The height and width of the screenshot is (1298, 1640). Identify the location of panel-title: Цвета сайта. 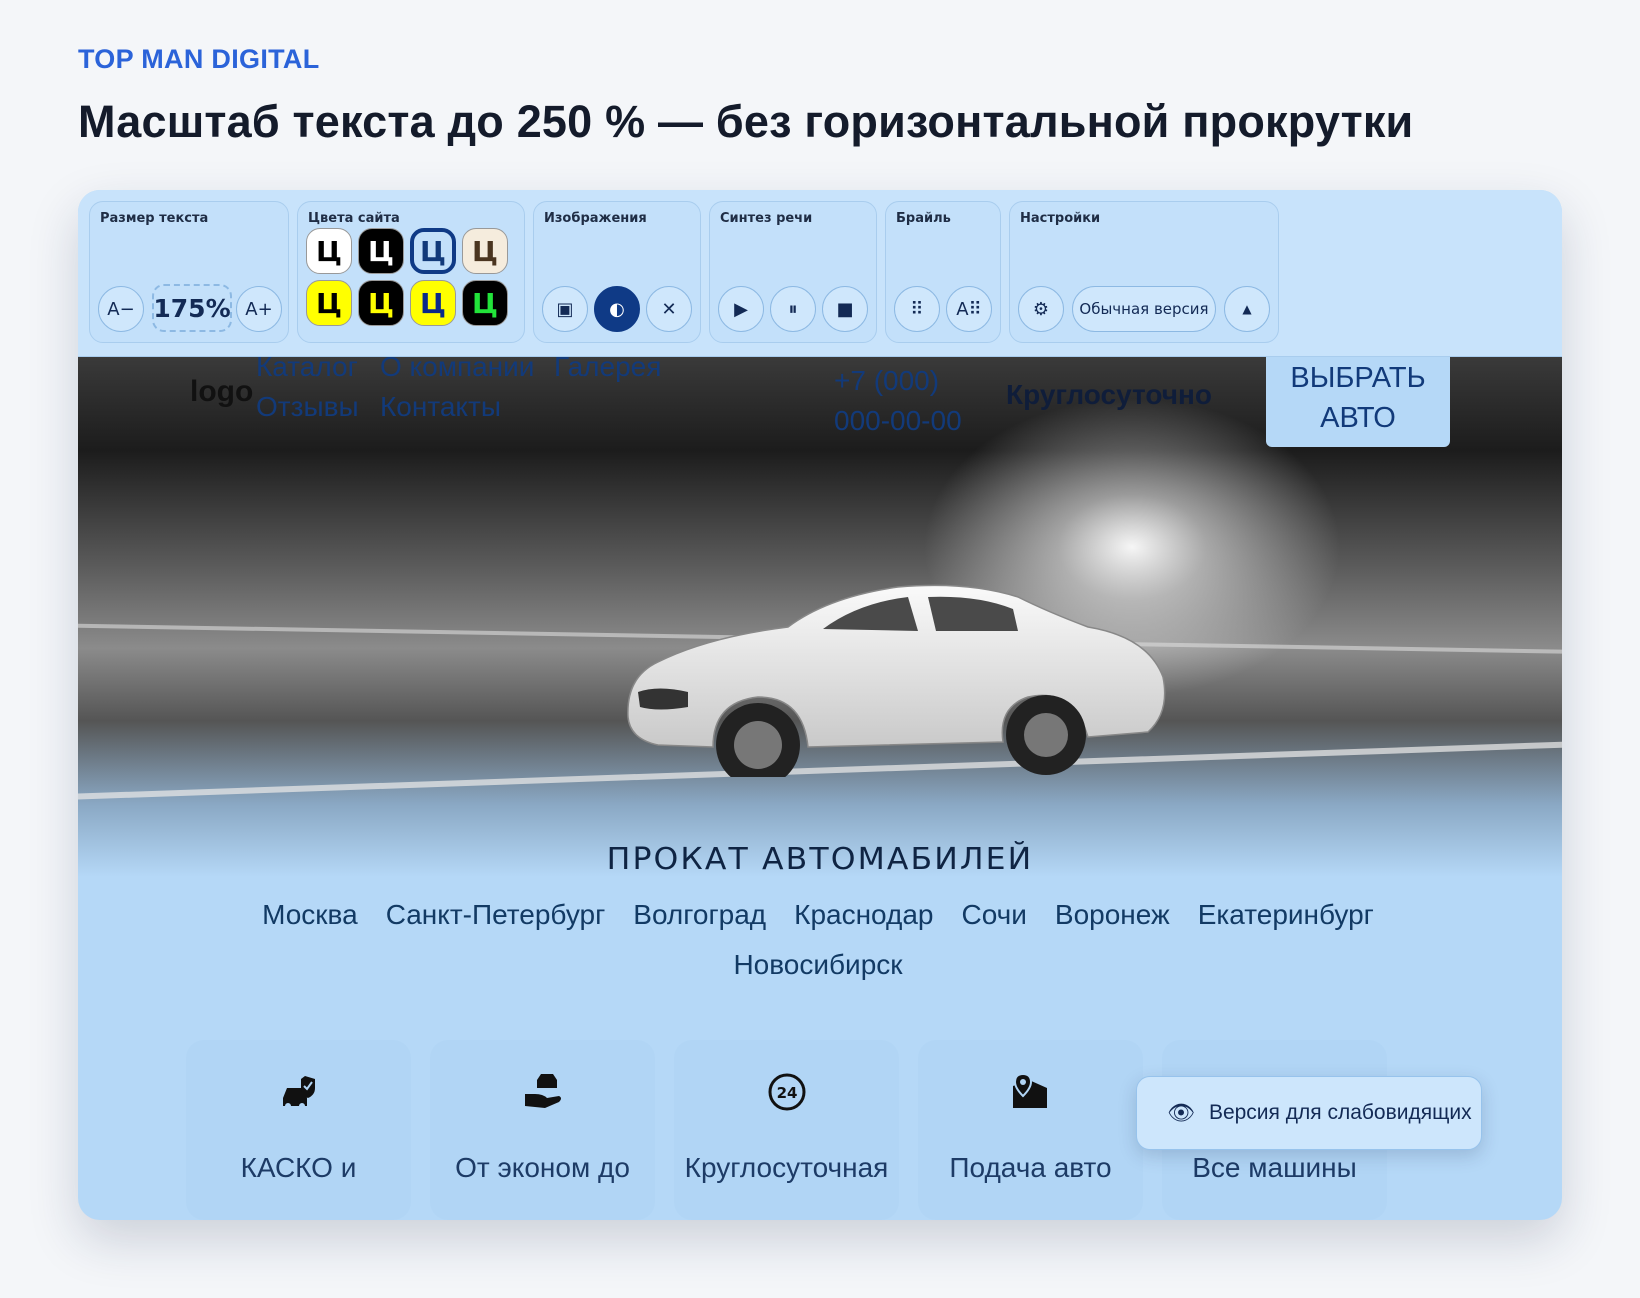
(354, 218).